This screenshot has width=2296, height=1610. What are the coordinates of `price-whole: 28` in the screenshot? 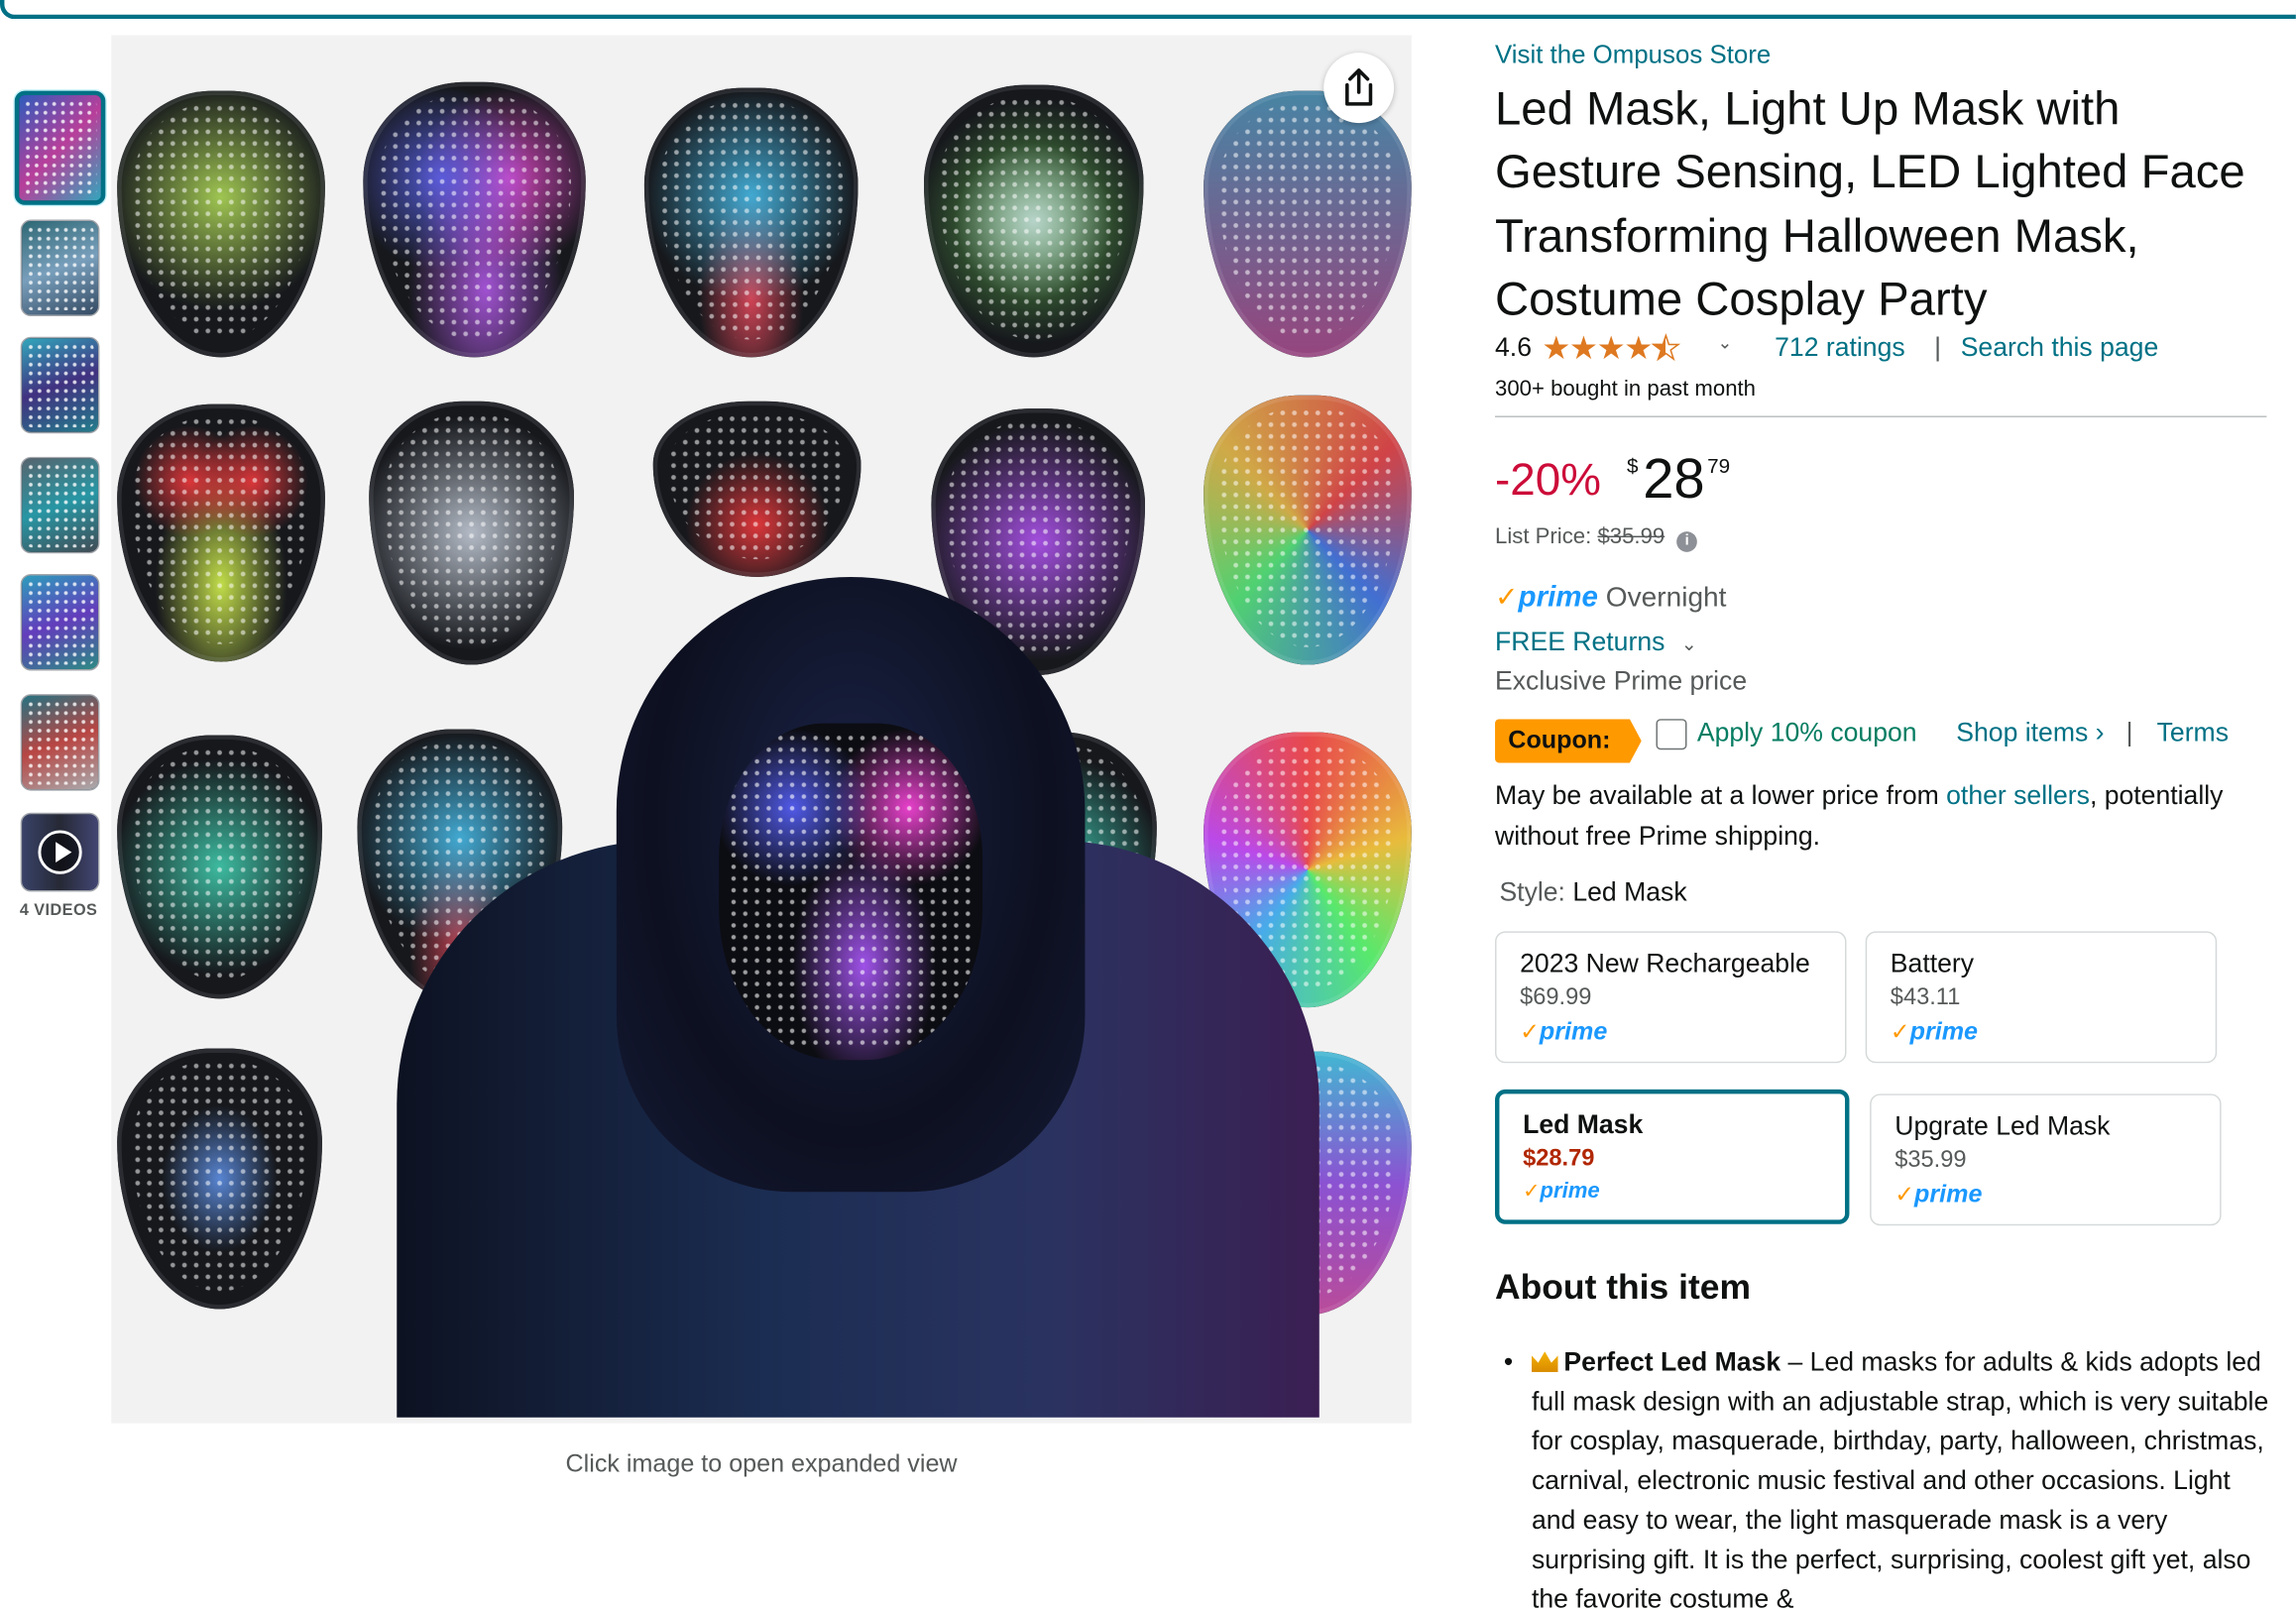 It's located at (1674, 480).